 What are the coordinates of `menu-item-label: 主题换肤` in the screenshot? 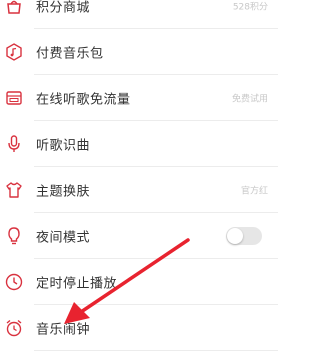 It's located at (63, 192).